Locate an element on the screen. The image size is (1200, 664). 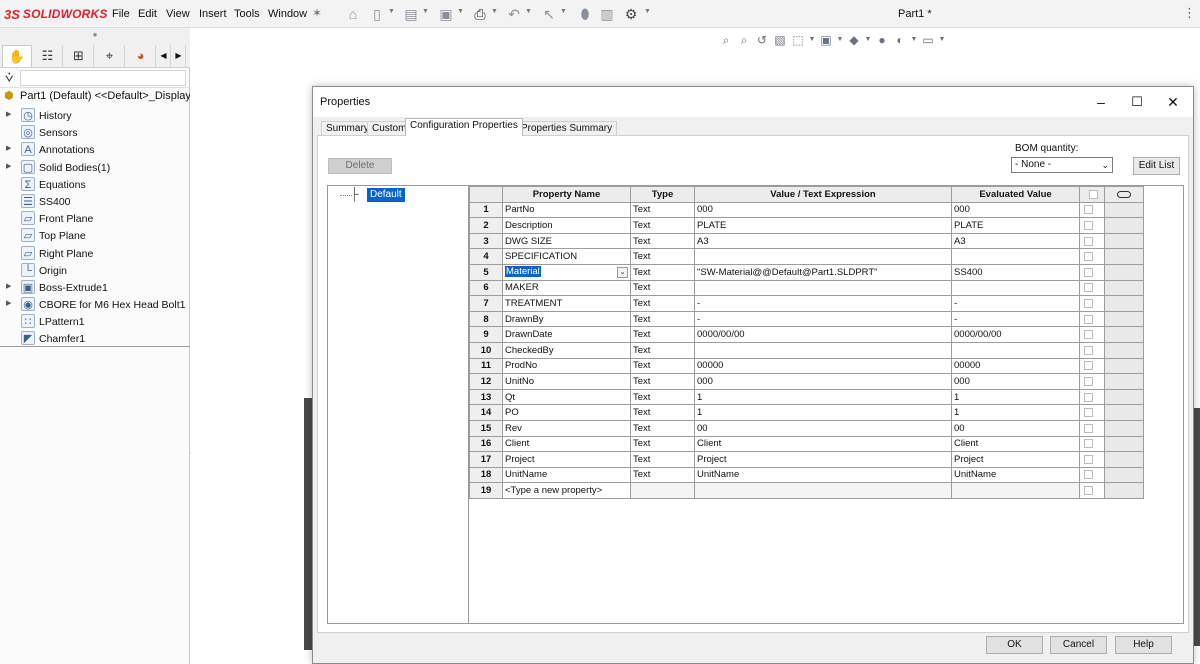
row-number: 15 is located at coordinates (486, 428).